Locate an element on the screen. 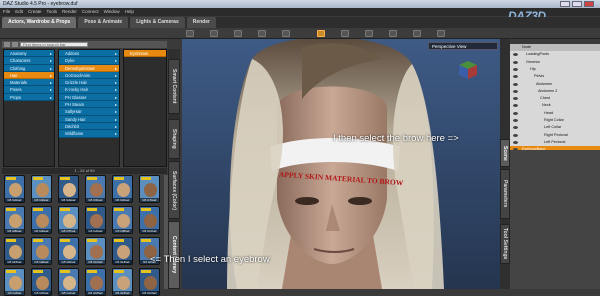  surface-selection-tool-icon is located at coordinates (321, 33).